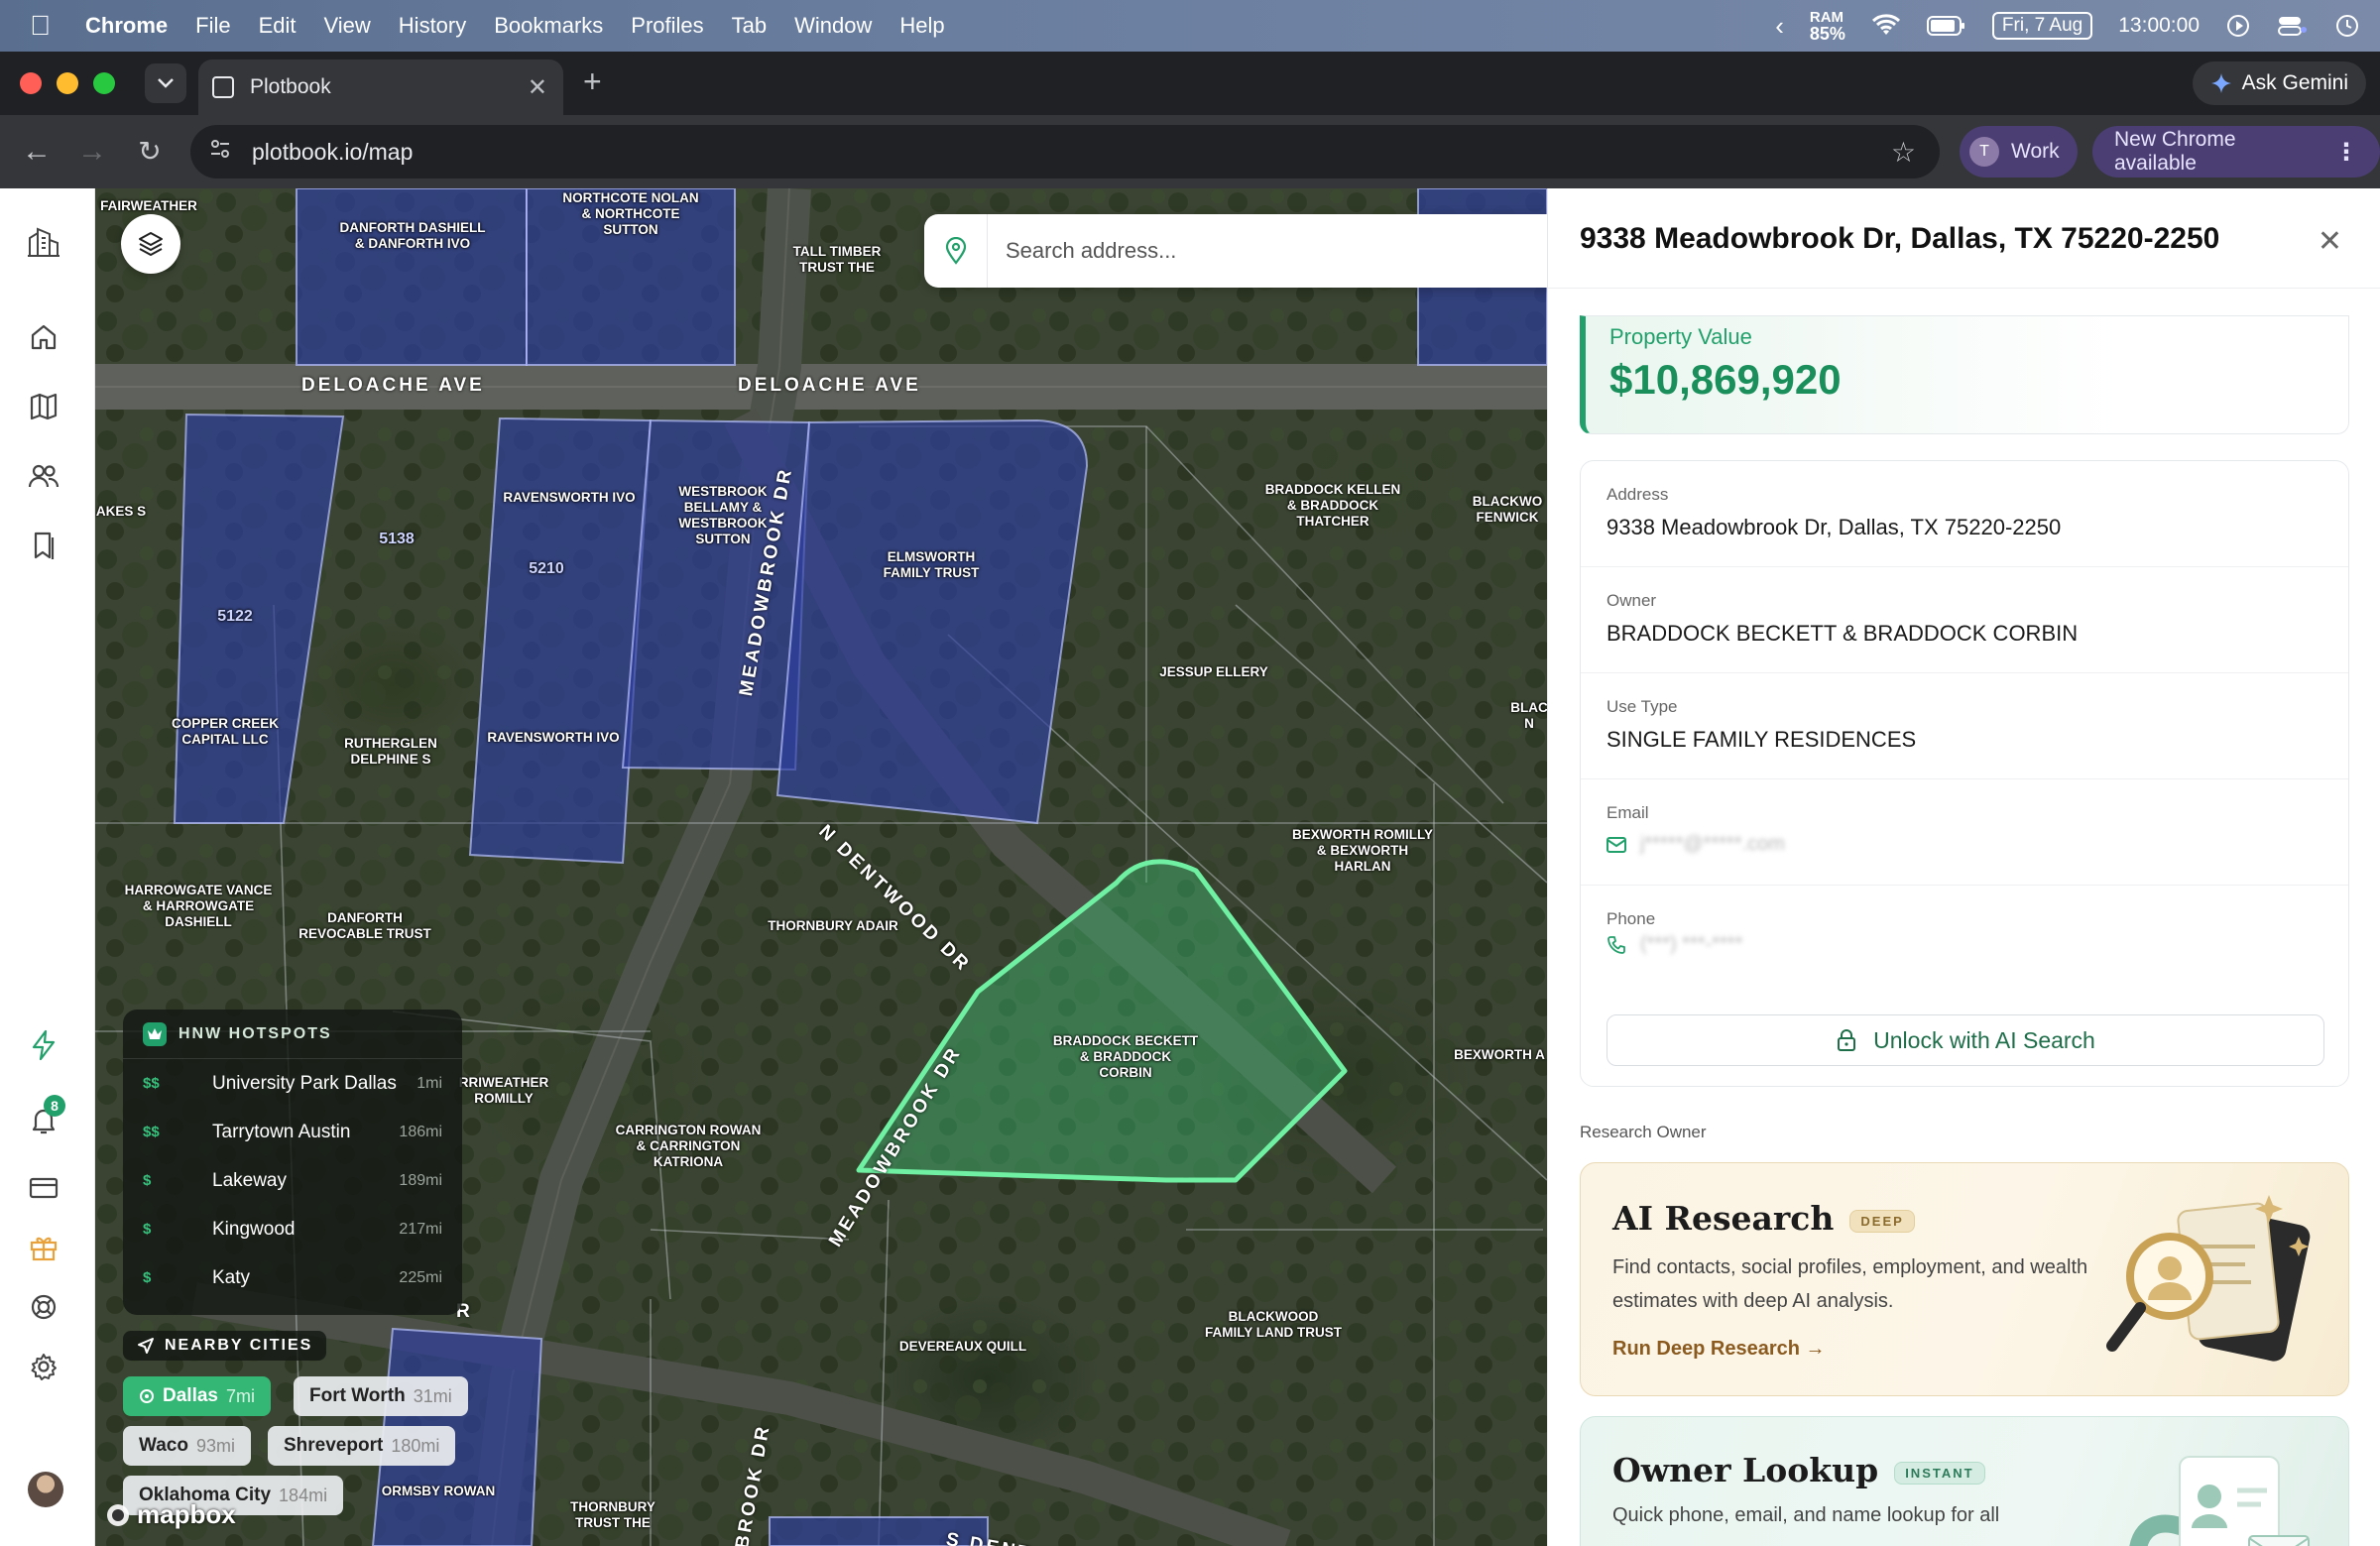 This screenshot has width=2380, height=1546. What do you see at coordinates (43, 1307) in the screenshot?
I see `lifebuoy-icon` at bounding box center [43, 1307].